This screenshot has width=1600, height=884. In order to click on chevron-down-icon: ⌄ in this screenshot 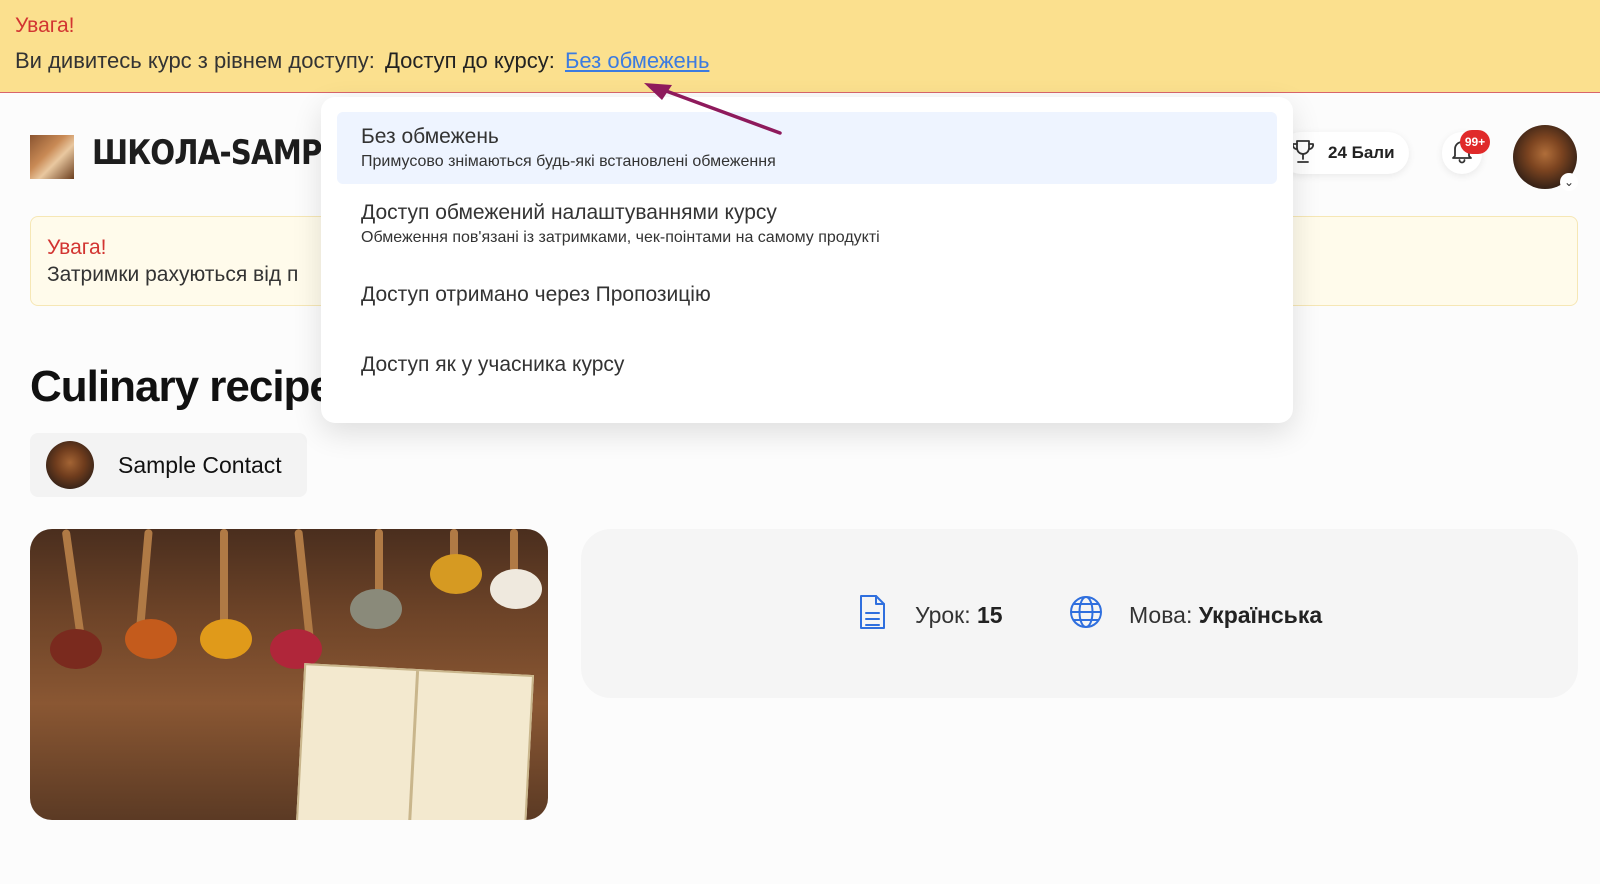, I will do `click(1569, 182)`.